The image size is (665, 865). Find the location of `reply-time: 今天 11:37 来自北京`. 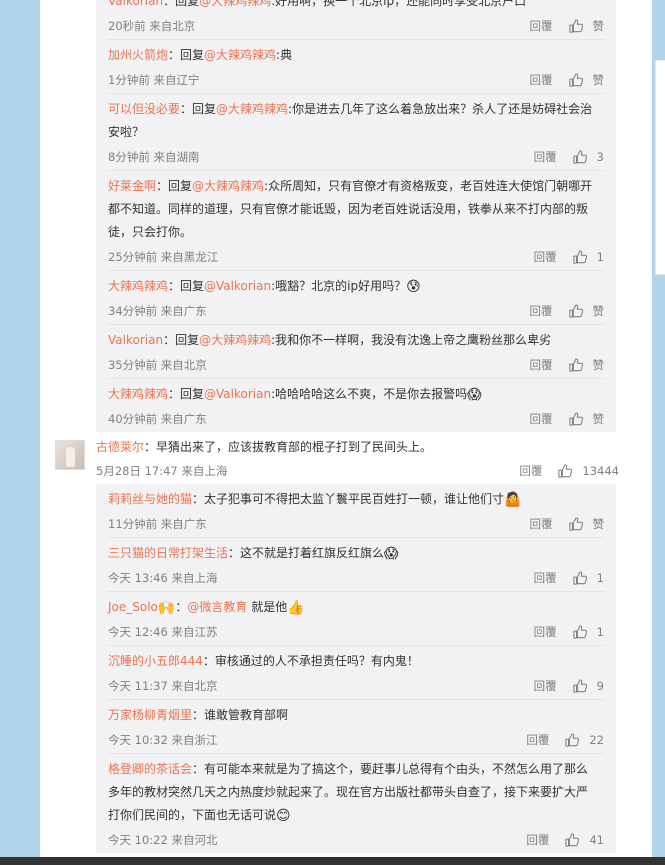

reply-time: 今天 11:37 来自北京 is located at coordinates (163, 686).